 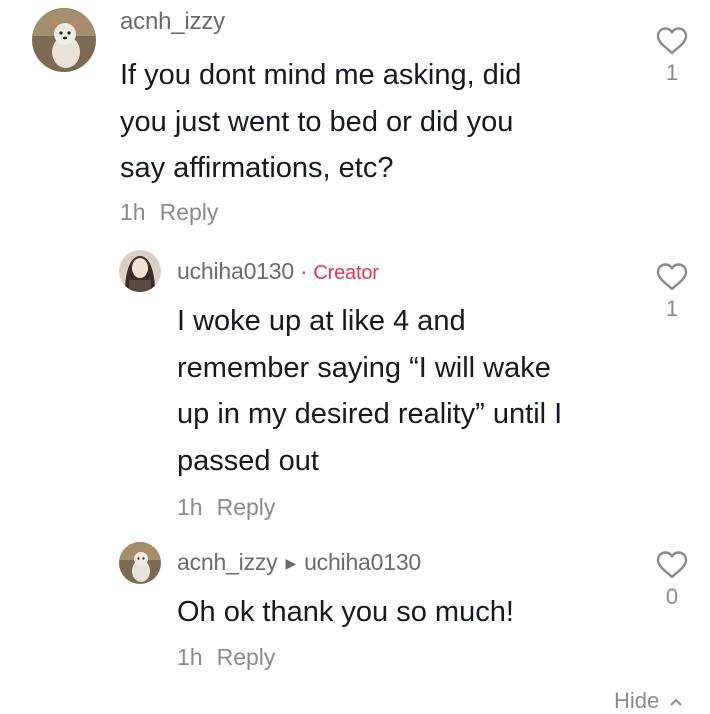 I want to click on reply-username-row: acnh_izzy ▶ uchiha0130, so click(x=299, y=562).